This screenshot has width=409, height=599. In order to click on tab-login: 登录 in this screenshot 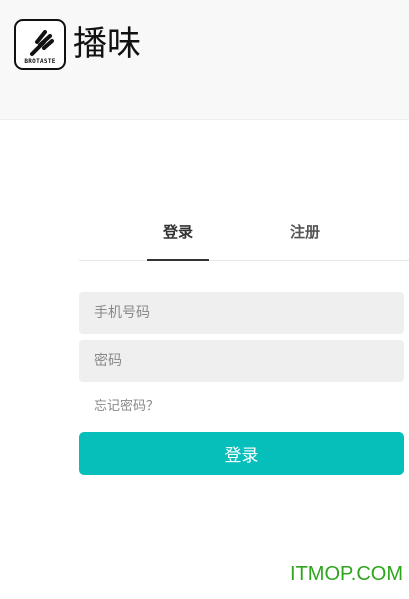, I will do `click(178, 236)`.